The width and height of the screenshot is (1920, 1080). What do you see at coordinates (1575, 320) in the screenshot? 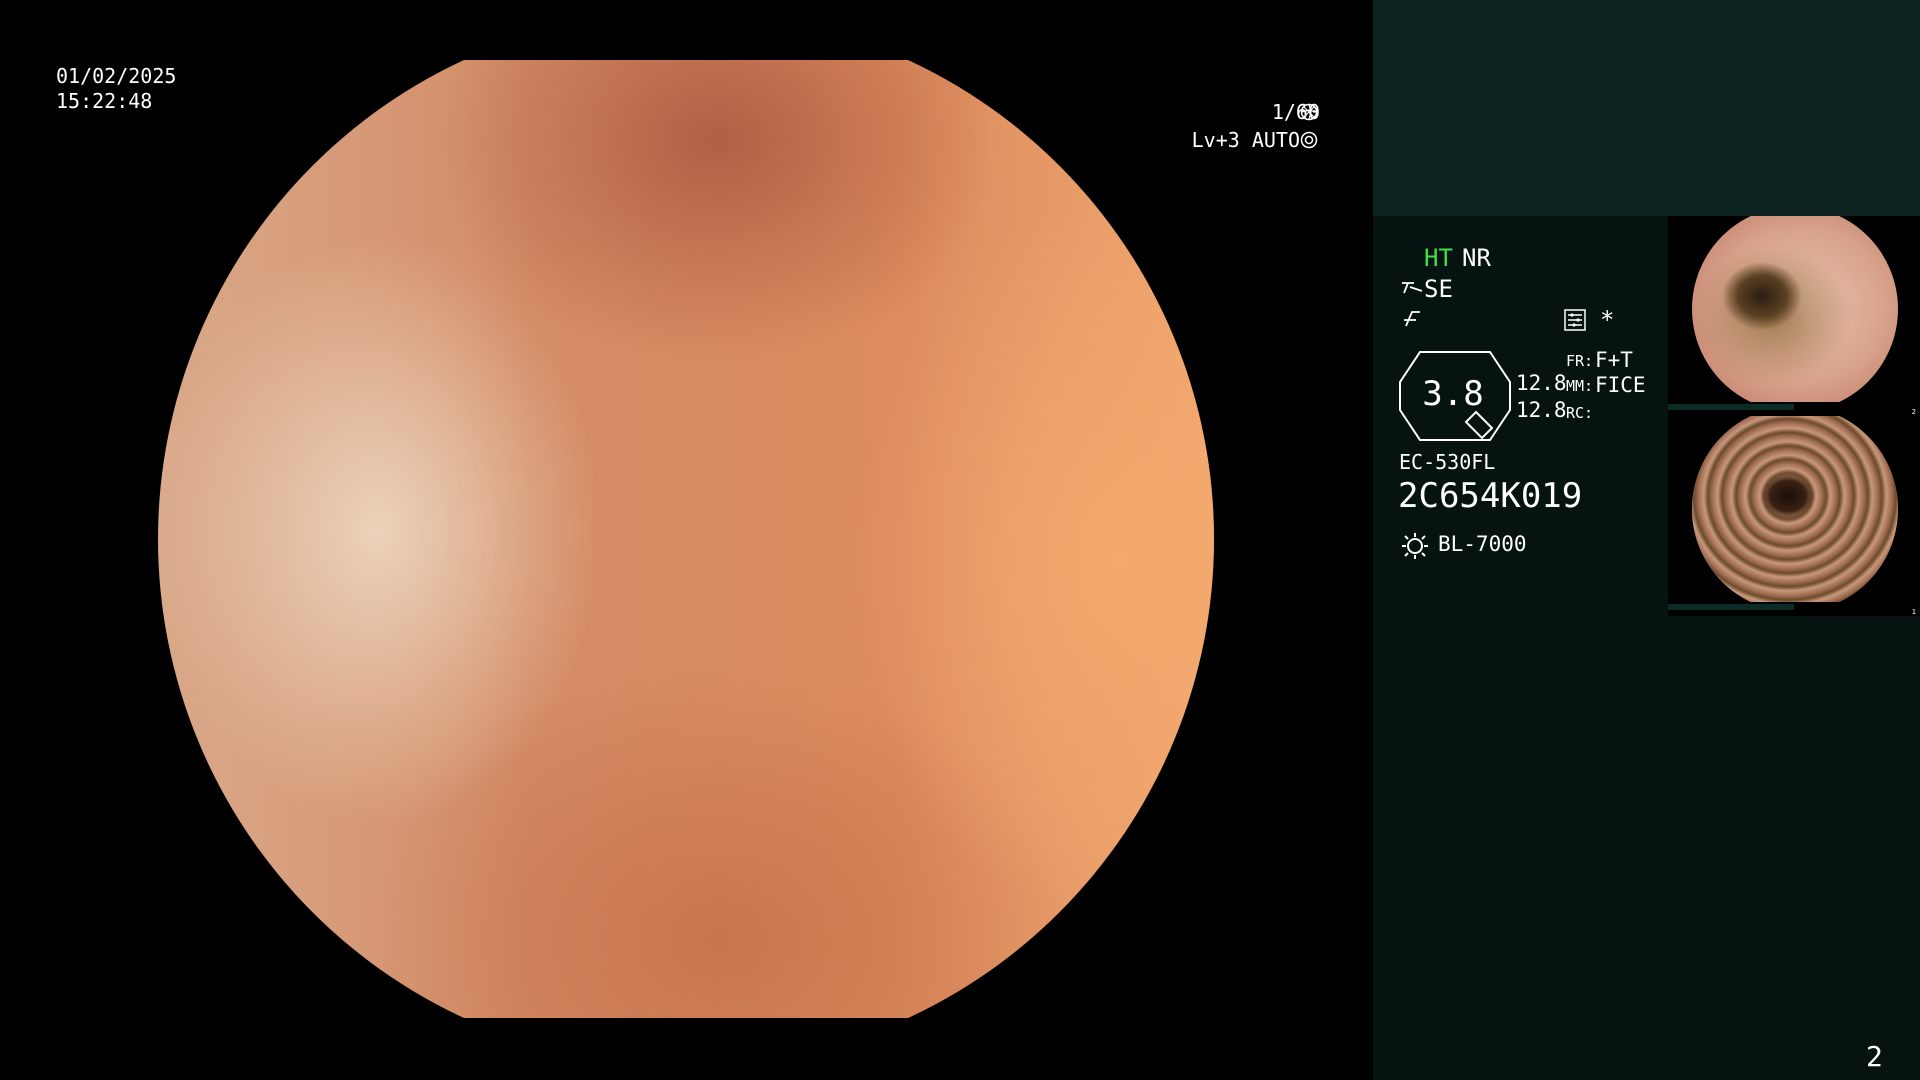
I see `menu-icon` at bounding box center [1575, 320].